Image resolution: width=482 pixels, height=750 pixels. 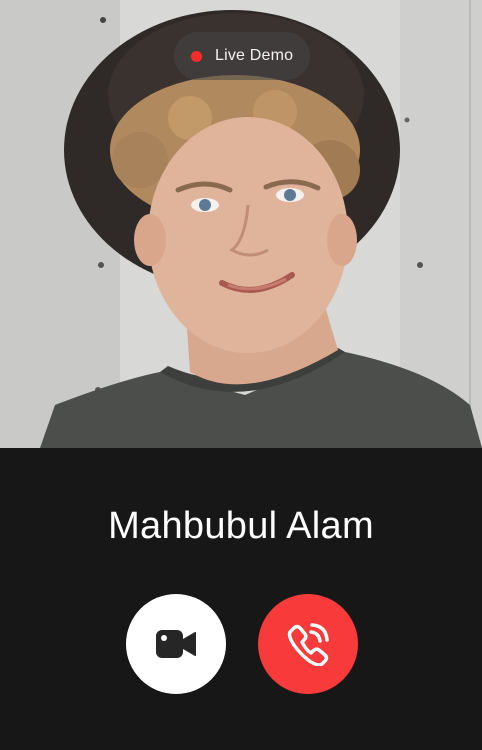 I want to click on recording-dot-icon, so click(x=196, y=56).